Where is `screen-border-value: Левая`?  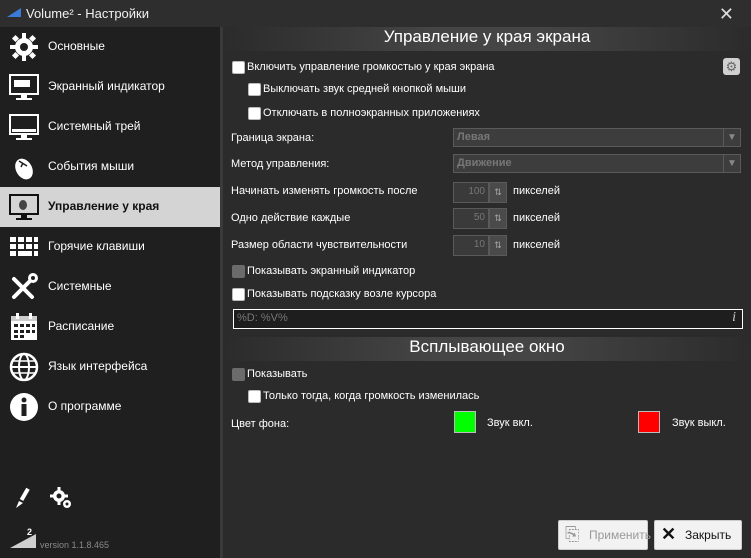
screen-border-value: Левая is located at coordinates (473, 137).